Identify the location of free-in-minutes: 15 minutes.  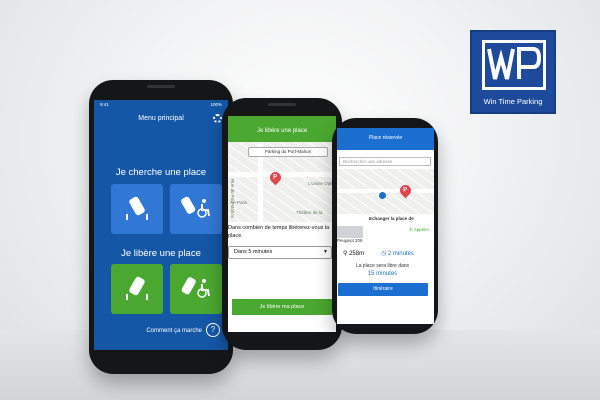
(382, 274).